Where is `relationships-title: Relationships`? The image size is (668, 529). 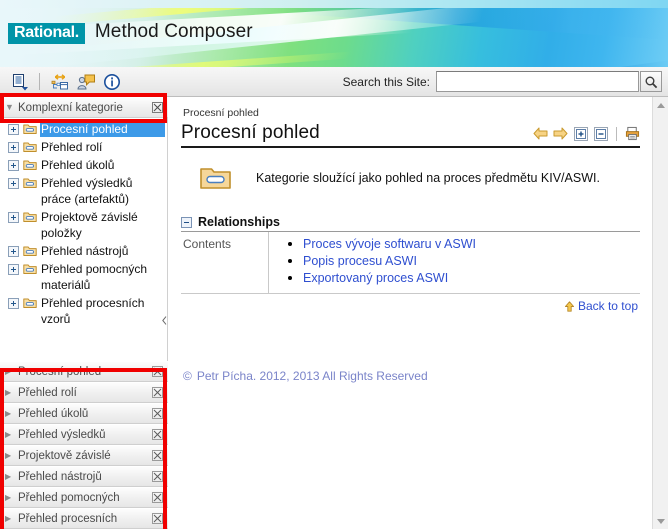
relationships-title: Relationships is located at coordinates (239, 222).